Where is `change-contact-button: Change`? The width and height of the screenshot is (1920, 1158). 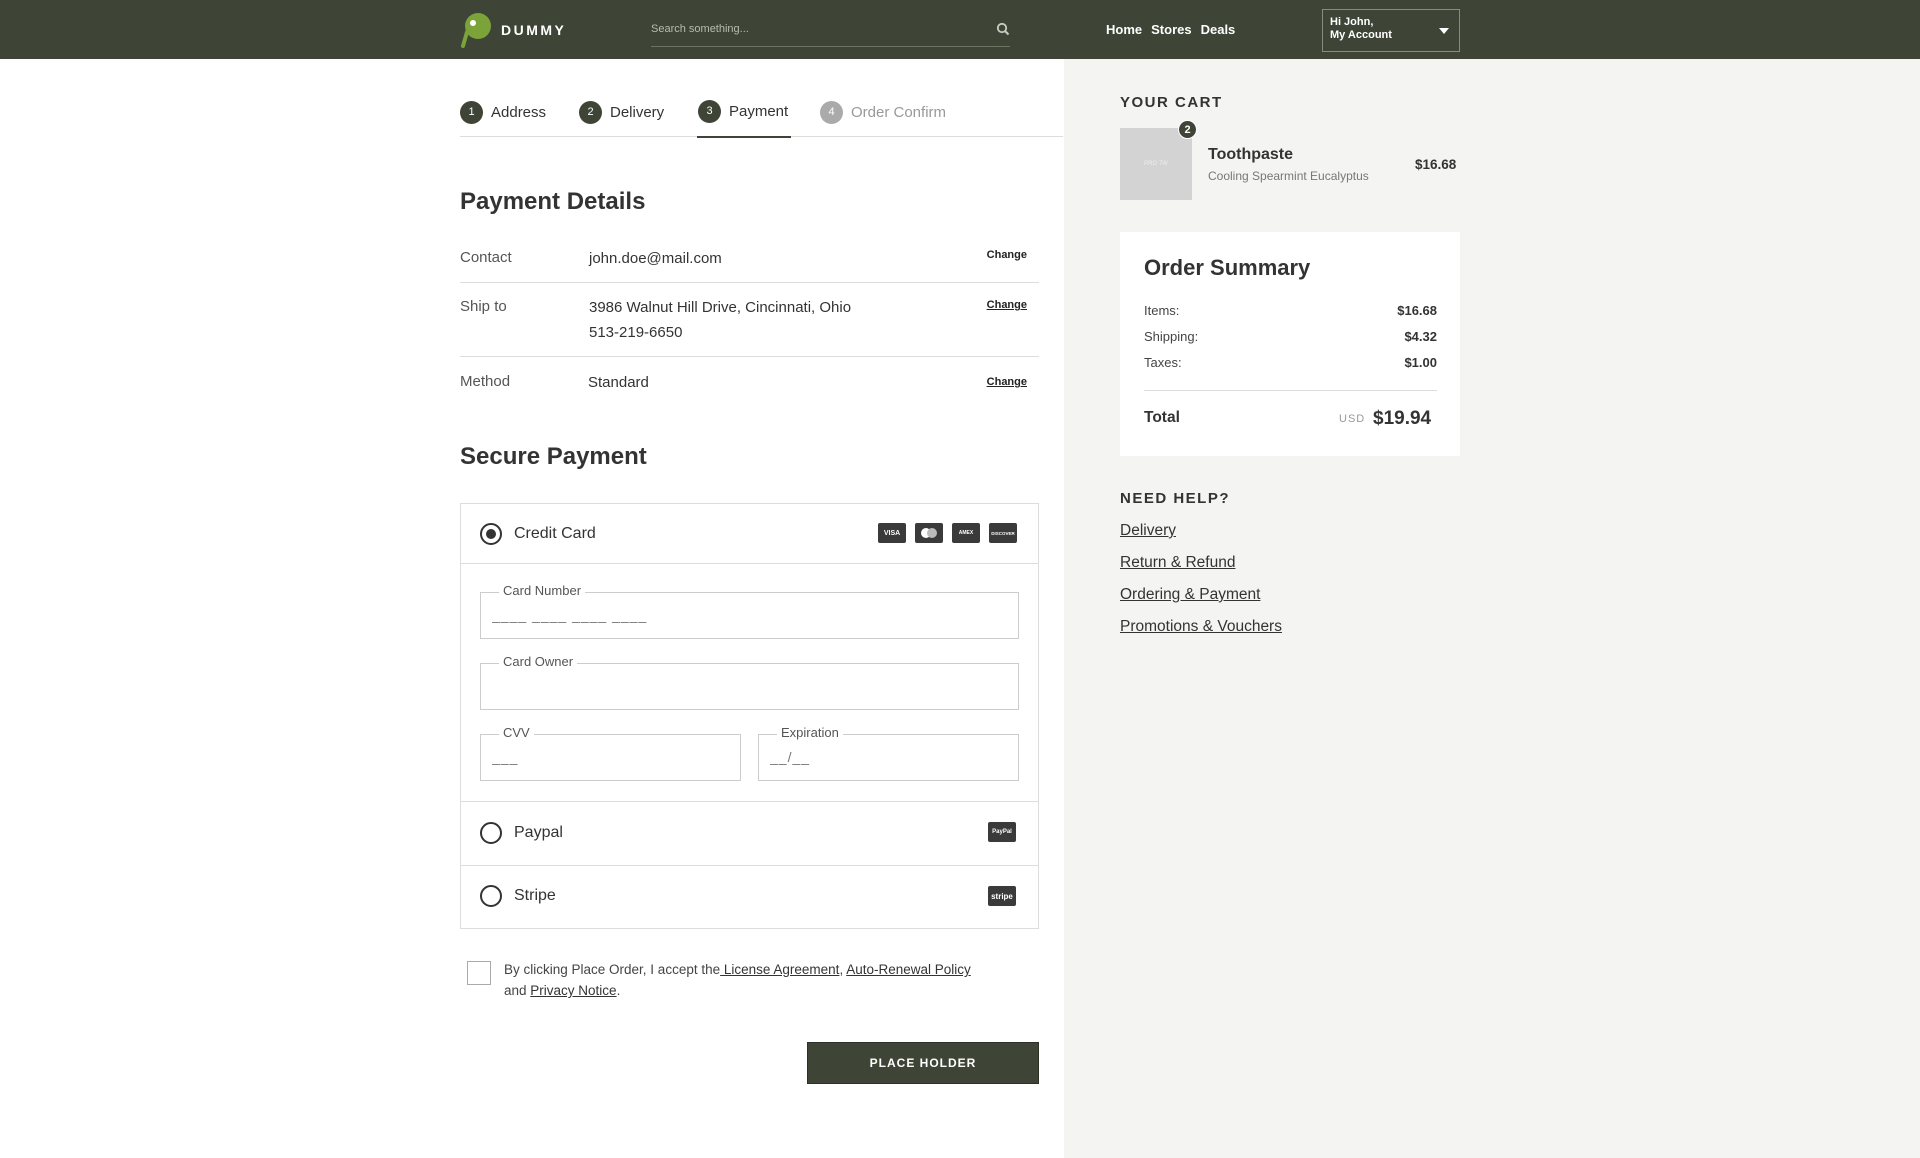 change-contact-button: Change is located at coordinates (1007, 255).